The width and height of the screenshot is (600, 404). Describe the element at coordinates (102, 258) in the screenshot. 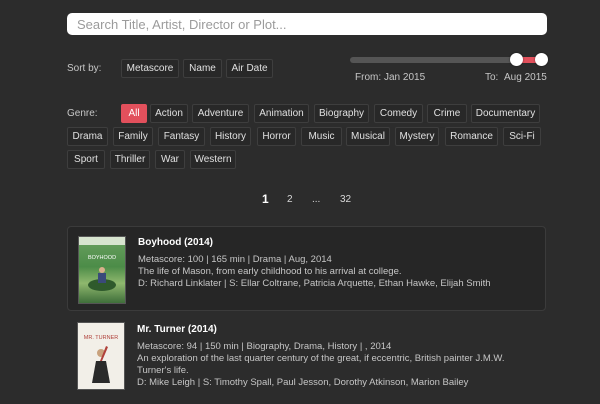

I see `svg-text: BOYHOOD` at that location.